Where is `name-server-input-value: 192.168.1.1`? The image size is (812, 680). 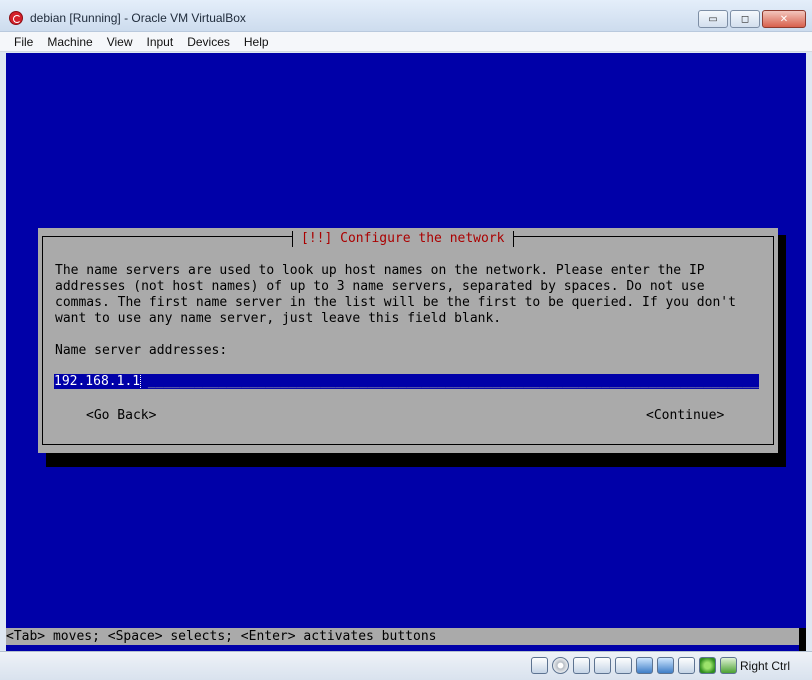
name-server-input-value: 192.168.1.1 is located at coordinates (98, 381).